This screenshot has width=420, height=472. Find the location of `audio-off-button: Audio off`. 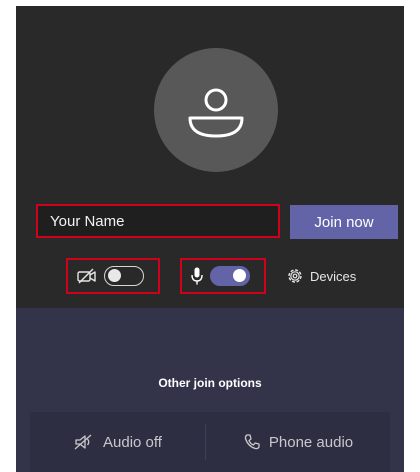

audio-off-button: Audio off is located at coordinates (117, 442).